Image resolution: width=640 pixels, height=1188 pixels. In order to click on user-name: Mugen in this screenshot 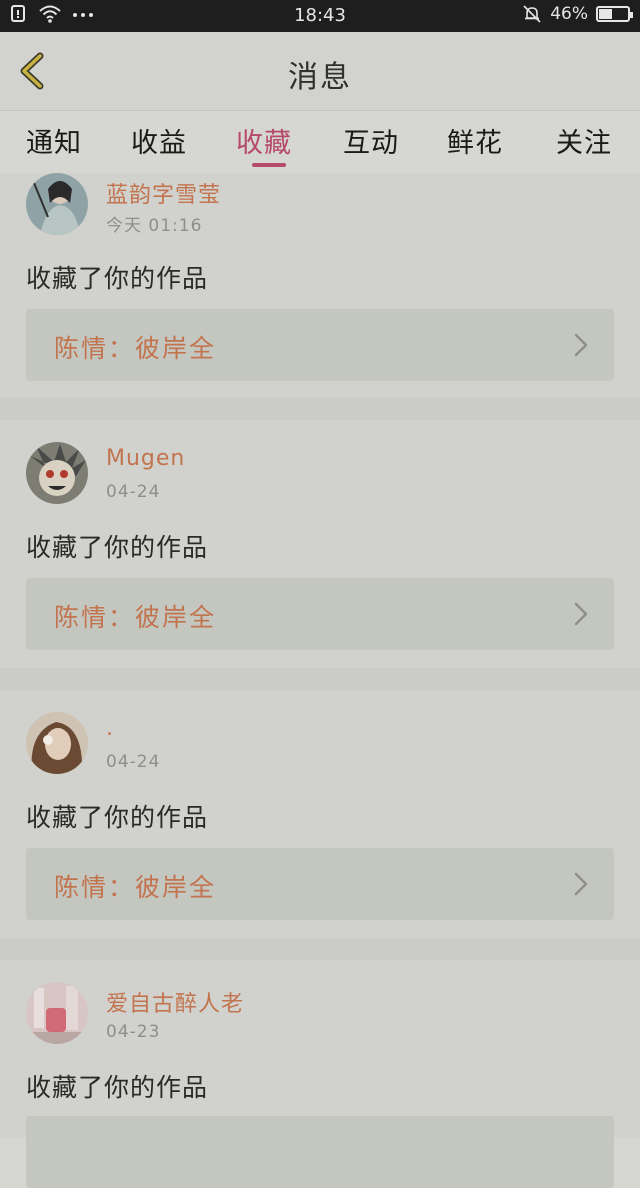, I will do `click(145, 458)`.